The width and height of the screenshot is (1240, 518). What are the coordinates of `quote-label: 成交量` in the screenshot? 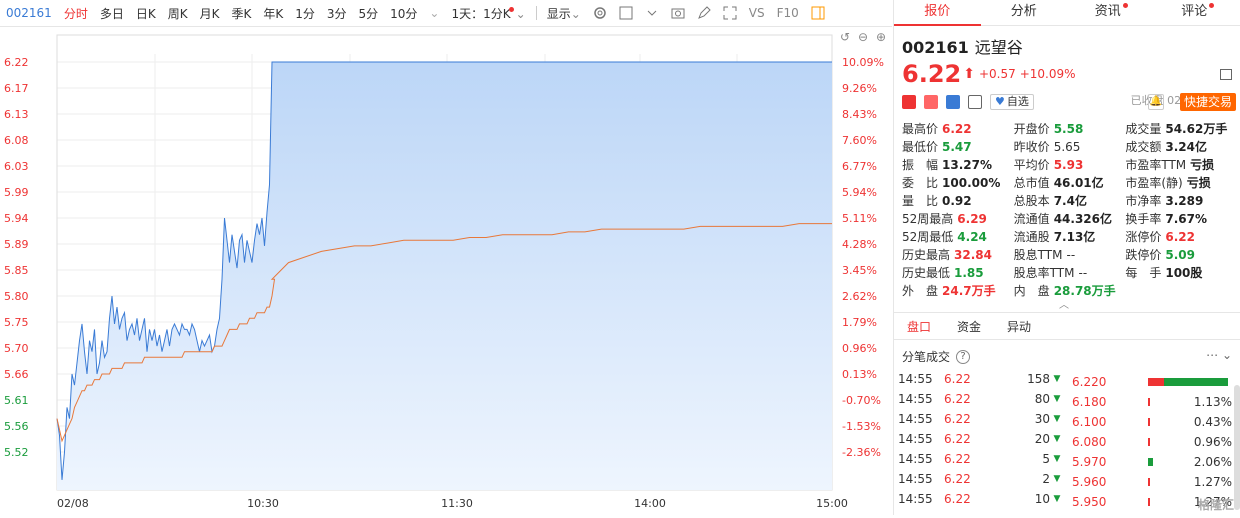 It's located at (1143, 129).